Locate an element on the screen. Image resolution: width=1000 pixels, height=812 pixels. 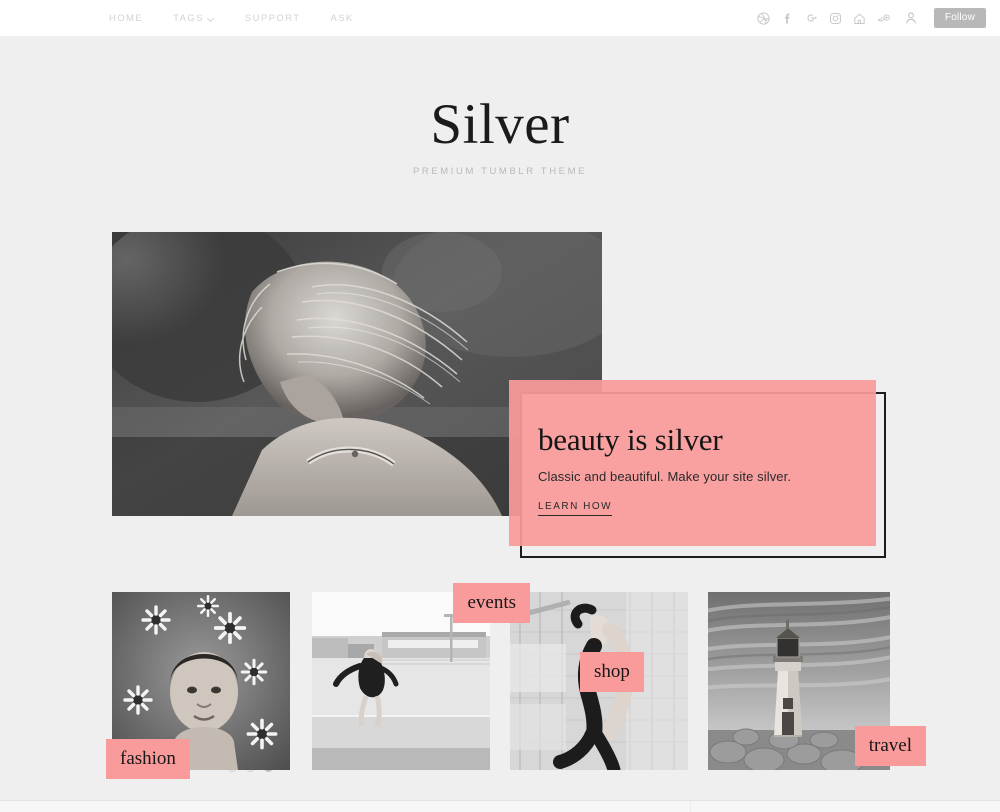
facebook-icon is located at coordinates (787, 18).